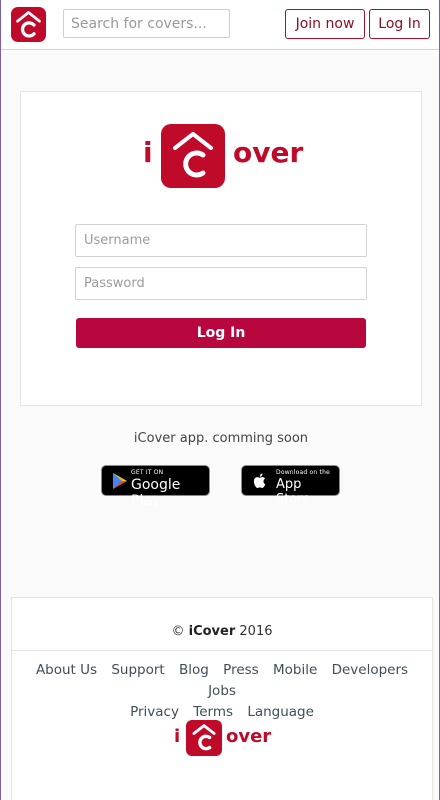 The height and width of the screenshot is (800, 440). What do you see at coordinates (213, 712) in the screenshot?
I see `footer-link-terms: Terms` at bounding box center [213, 712].